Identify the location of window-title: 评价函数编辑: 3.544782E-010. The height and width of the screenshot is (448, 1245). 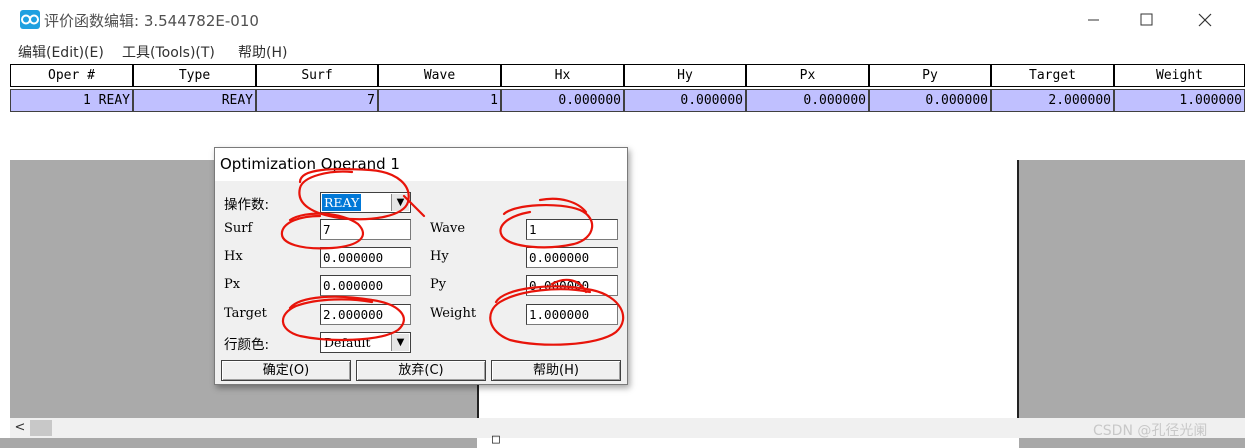
(151, 21).